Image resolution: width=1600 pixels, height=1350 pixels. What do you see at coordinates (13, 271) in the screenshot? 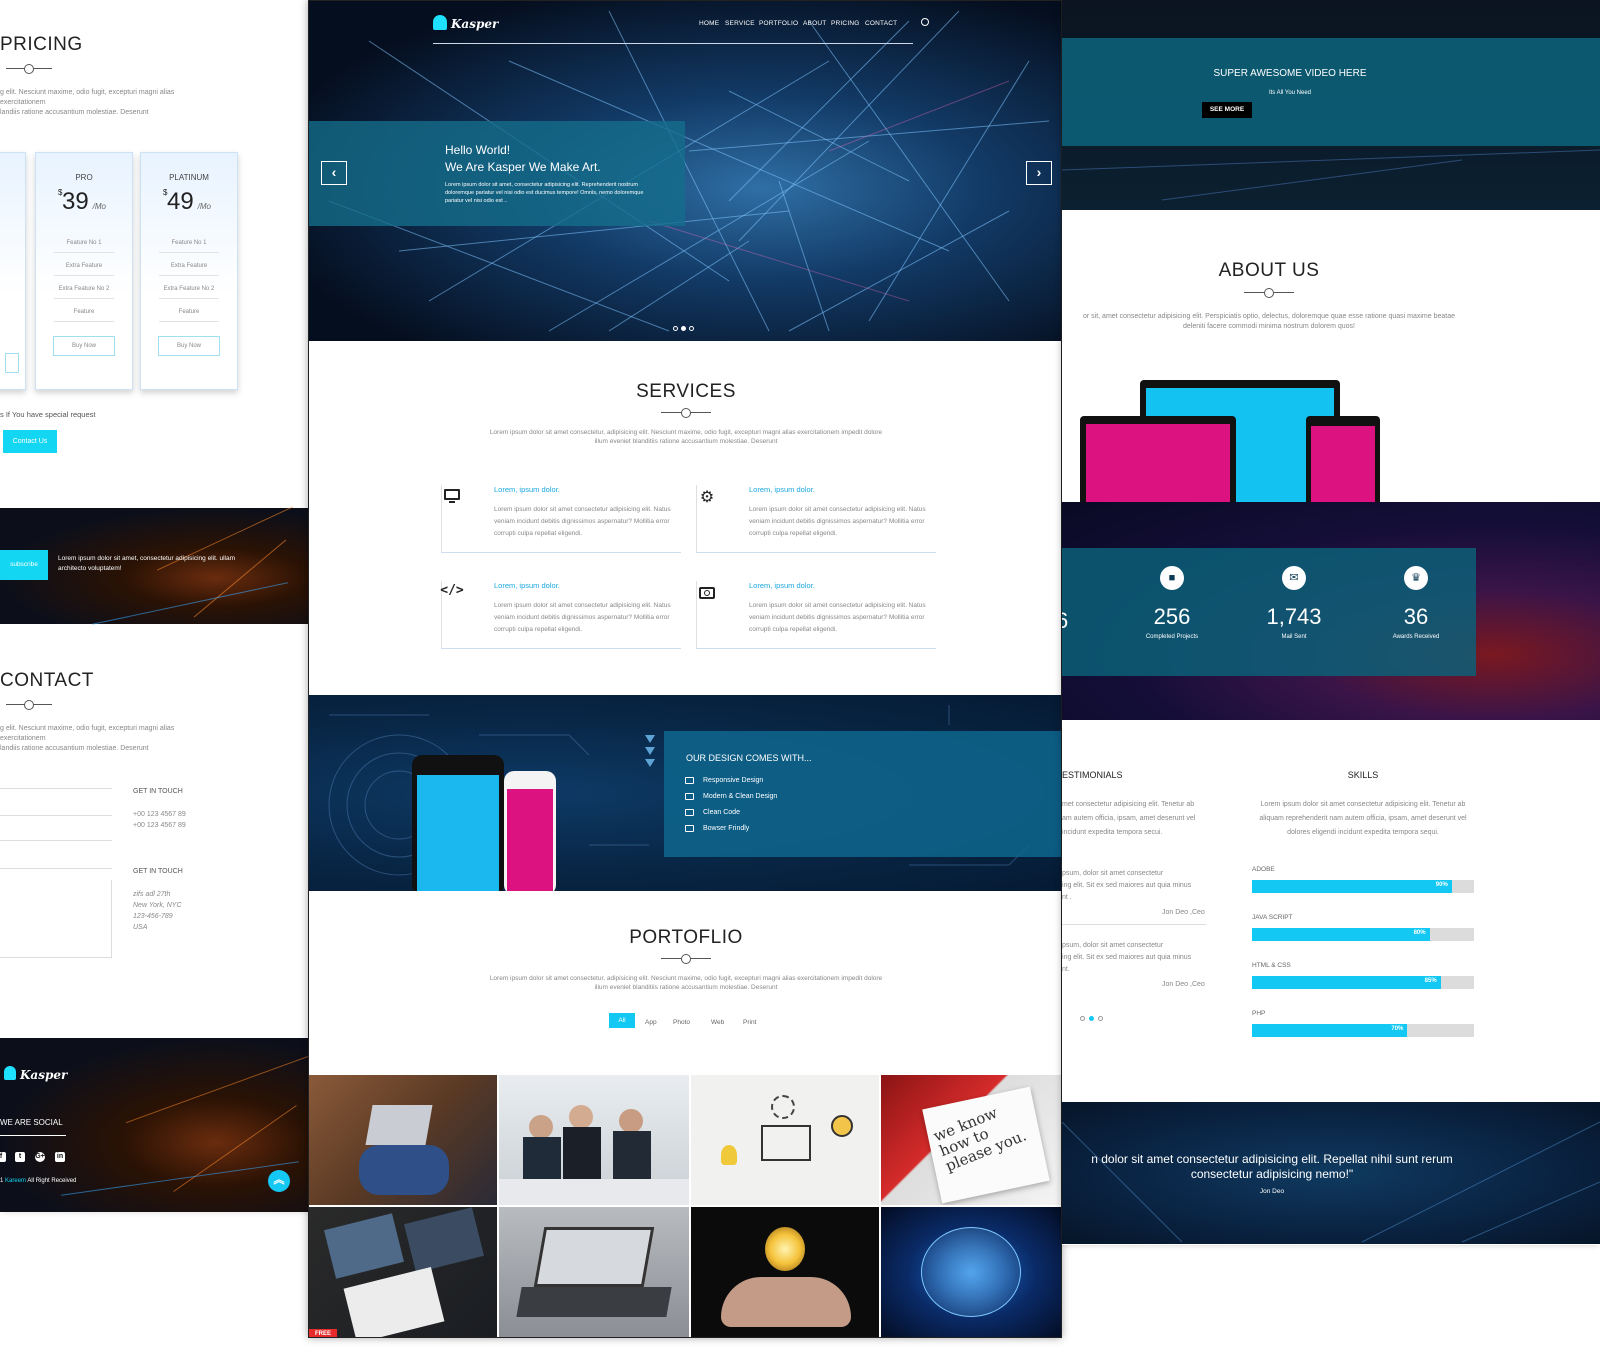
I see `pricing-card-basic-partial` at bounding box center [13, 271].